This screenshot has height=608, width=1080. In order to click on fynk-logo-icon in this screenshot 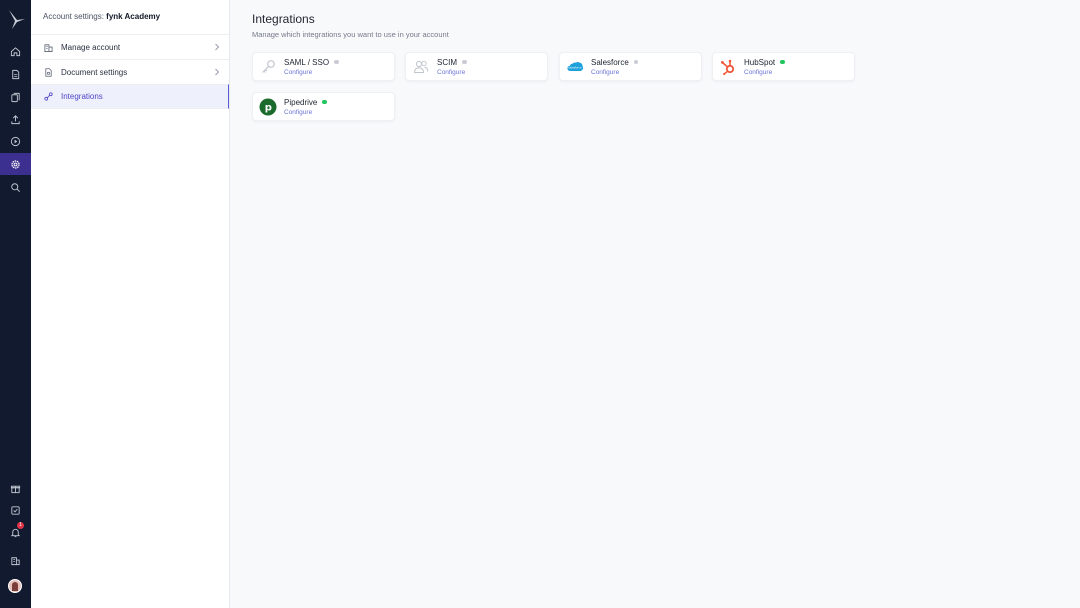, I will do `click(16, 20)`.